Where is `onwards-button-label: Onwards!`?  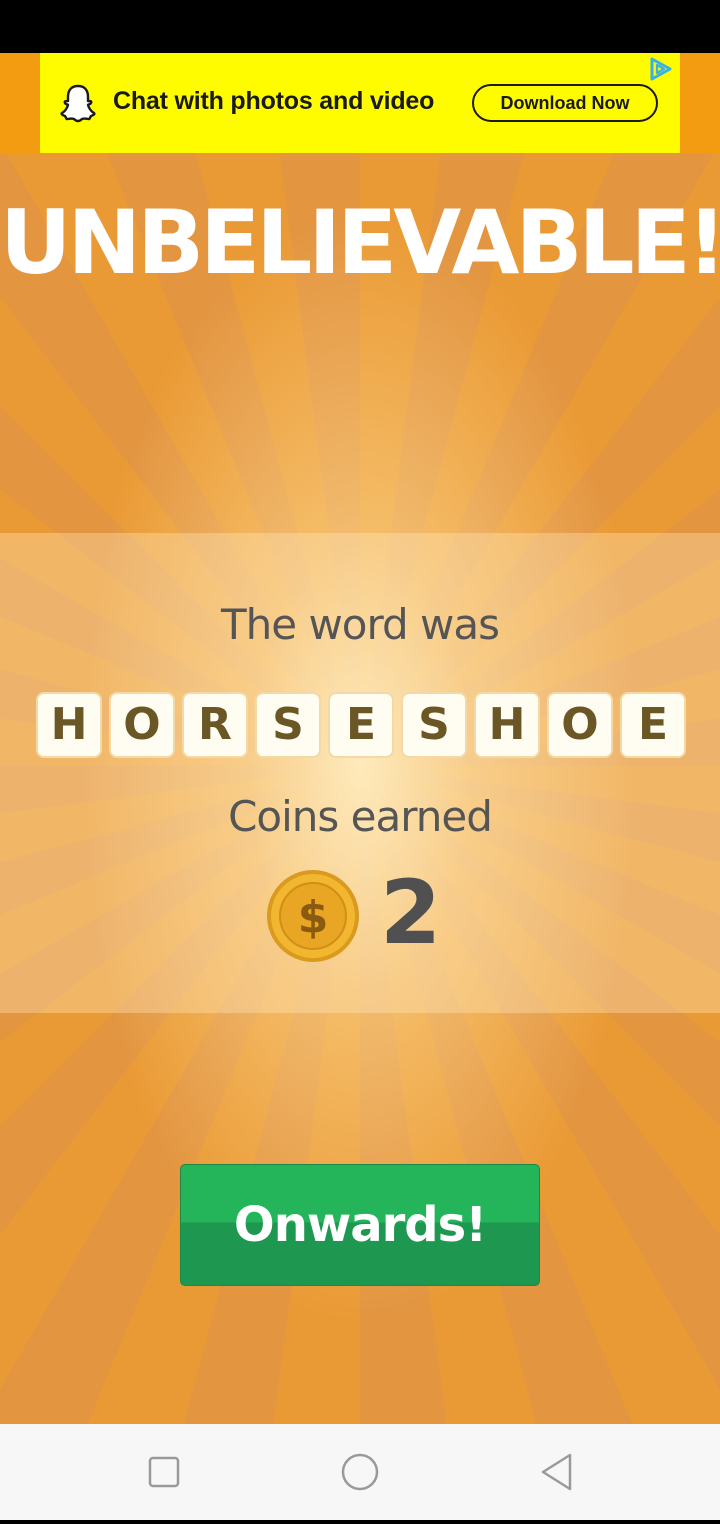
onwards-button-label: Onwards! is located at coordinates (360, 1225).